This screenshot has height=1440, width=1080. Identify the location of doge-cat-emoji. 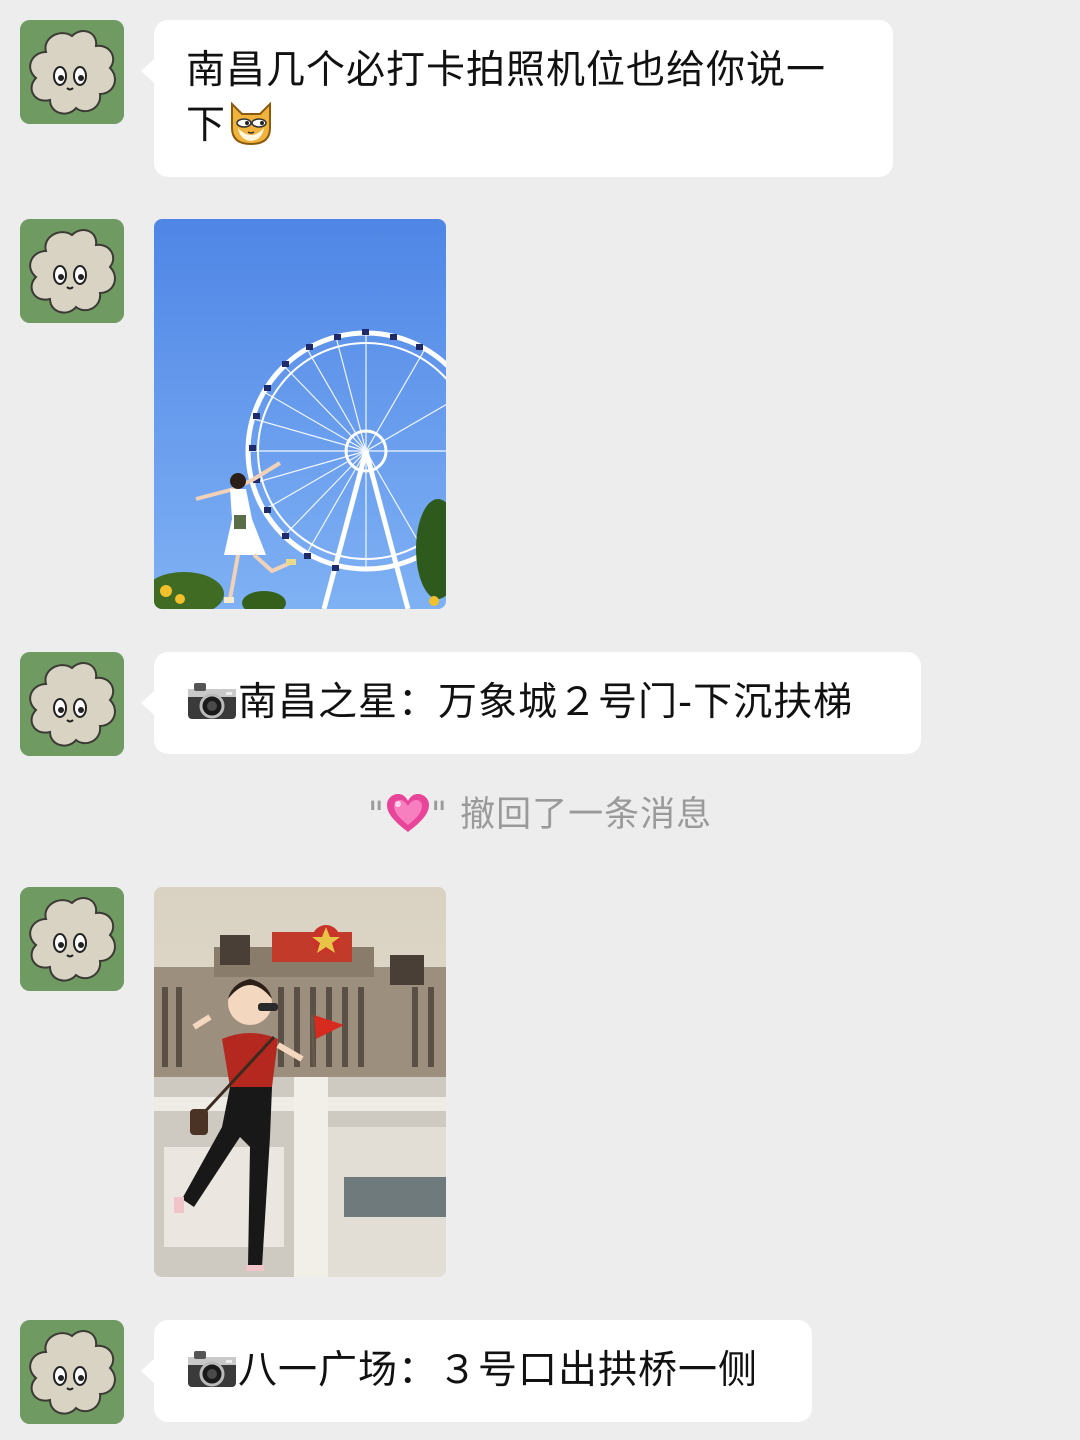
(251, 129).